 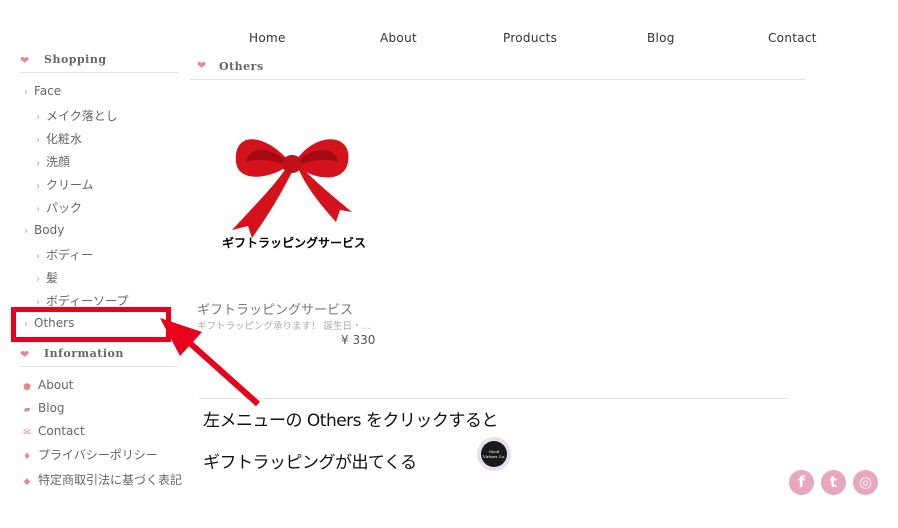 I want to click on nav-products-link: Products, so click(x=530, y=38).